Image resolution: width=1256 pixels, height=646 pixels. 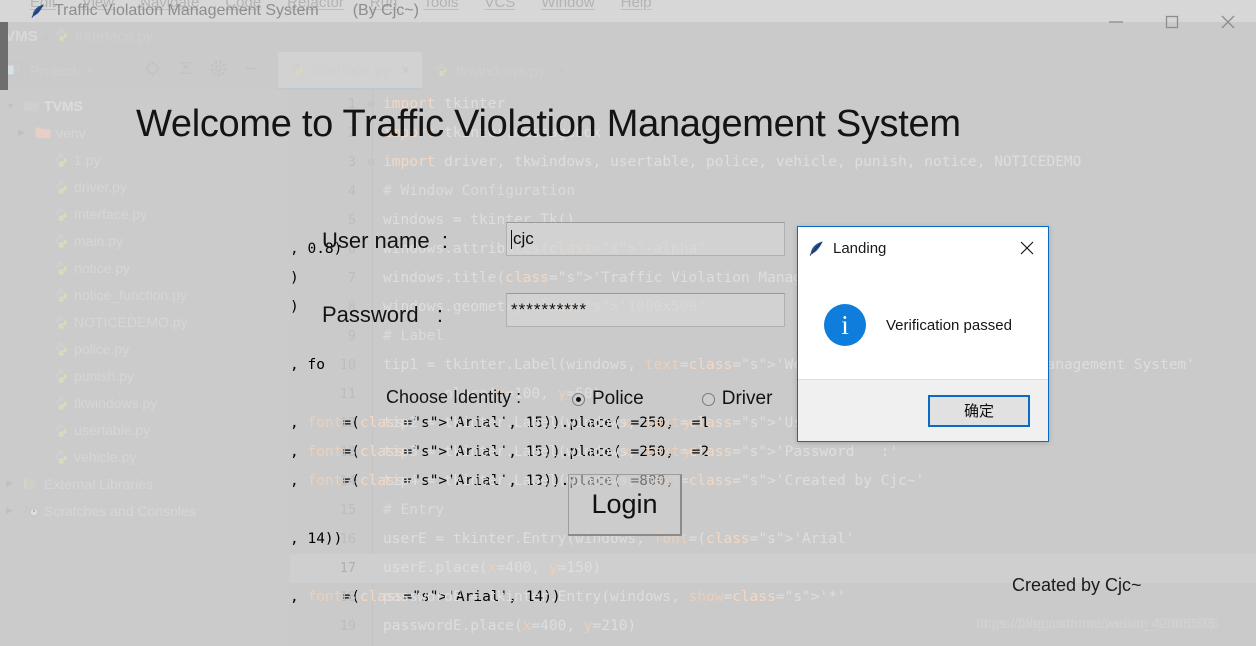 I want to click on radio-driver-label: Driver, so click(x=747, y=398).